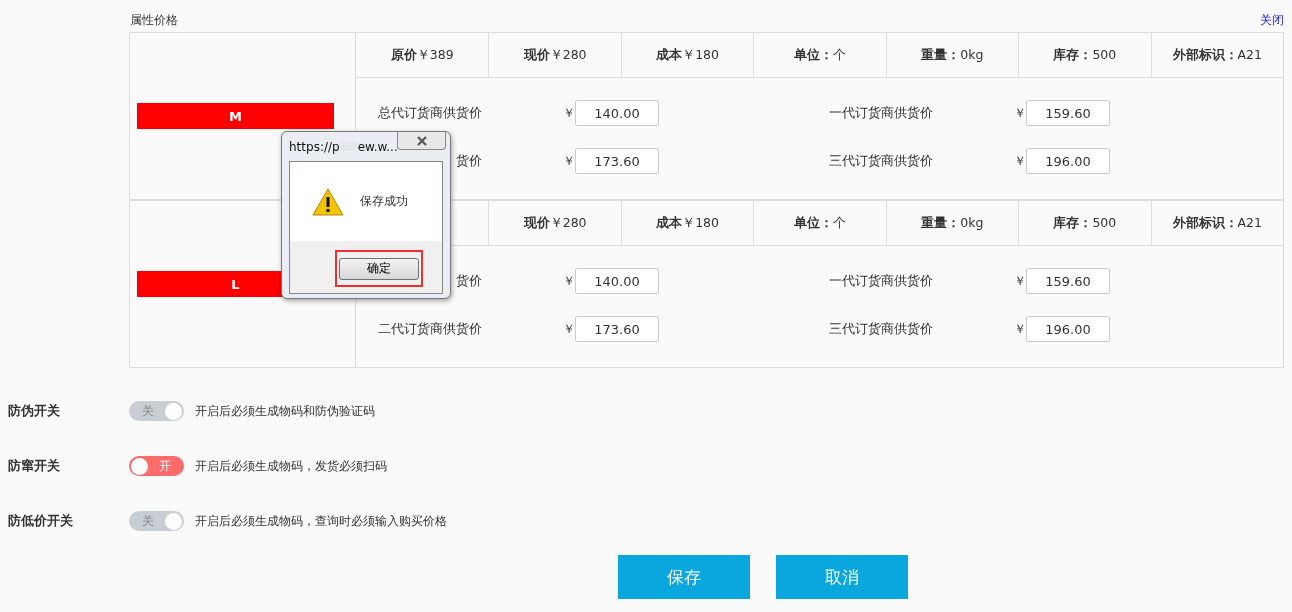 The image size is (1292, 612). Describe the element at coordinates (34, 411) in the screenshot. I see `switch-label: 防伪开关` at that location.